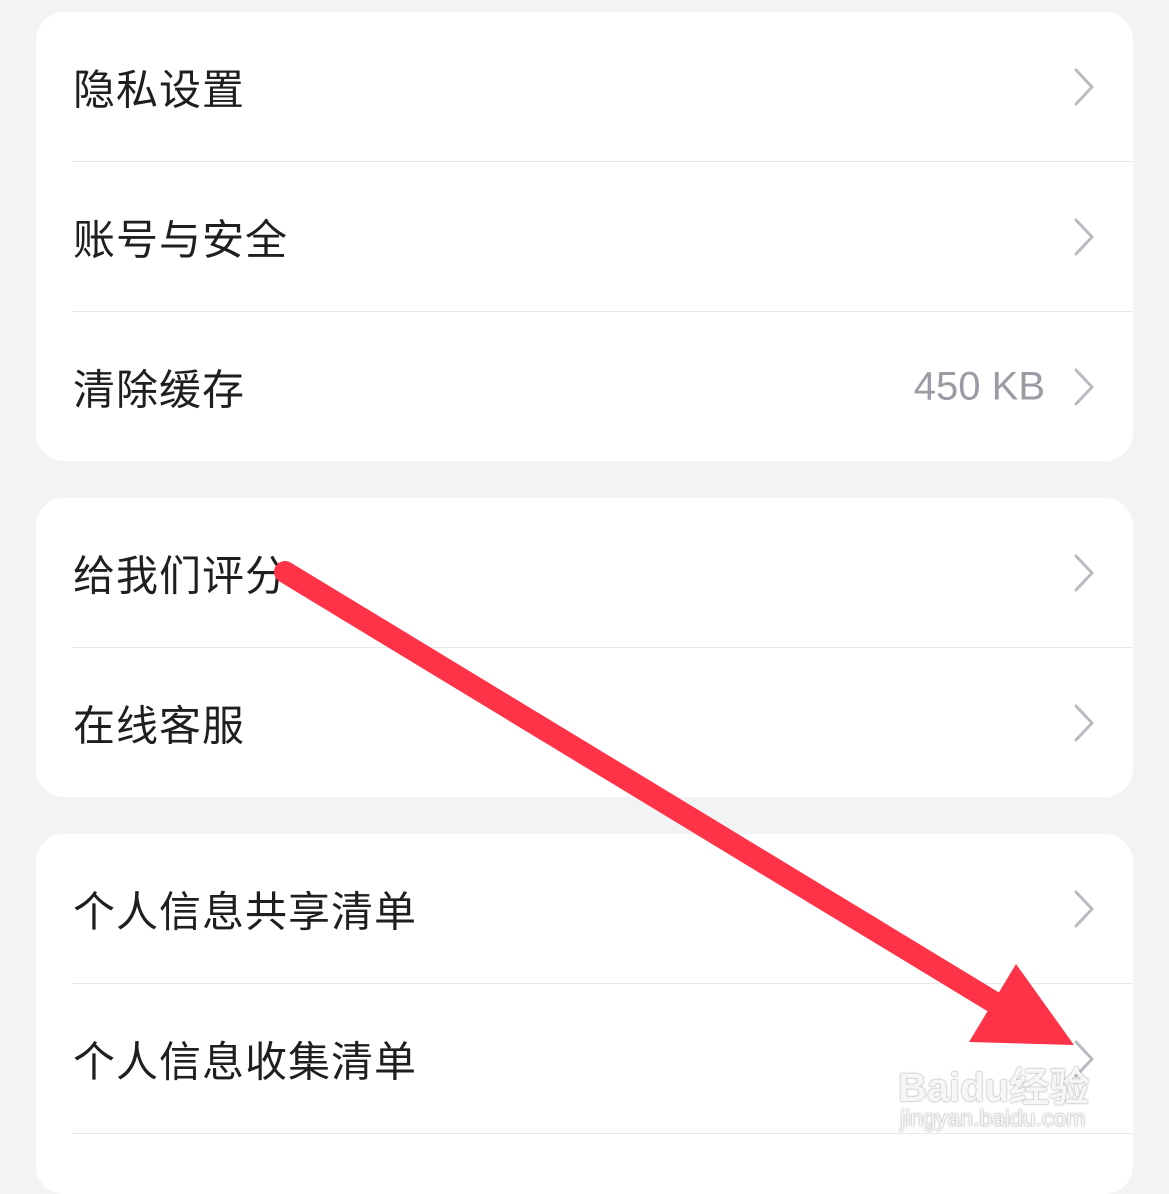 The width and height of the screenshot is (1169, 1194). Describe the element at coordinates (159, 726) in the screenshot. I see `online-support-label: 在线客服` at that location.